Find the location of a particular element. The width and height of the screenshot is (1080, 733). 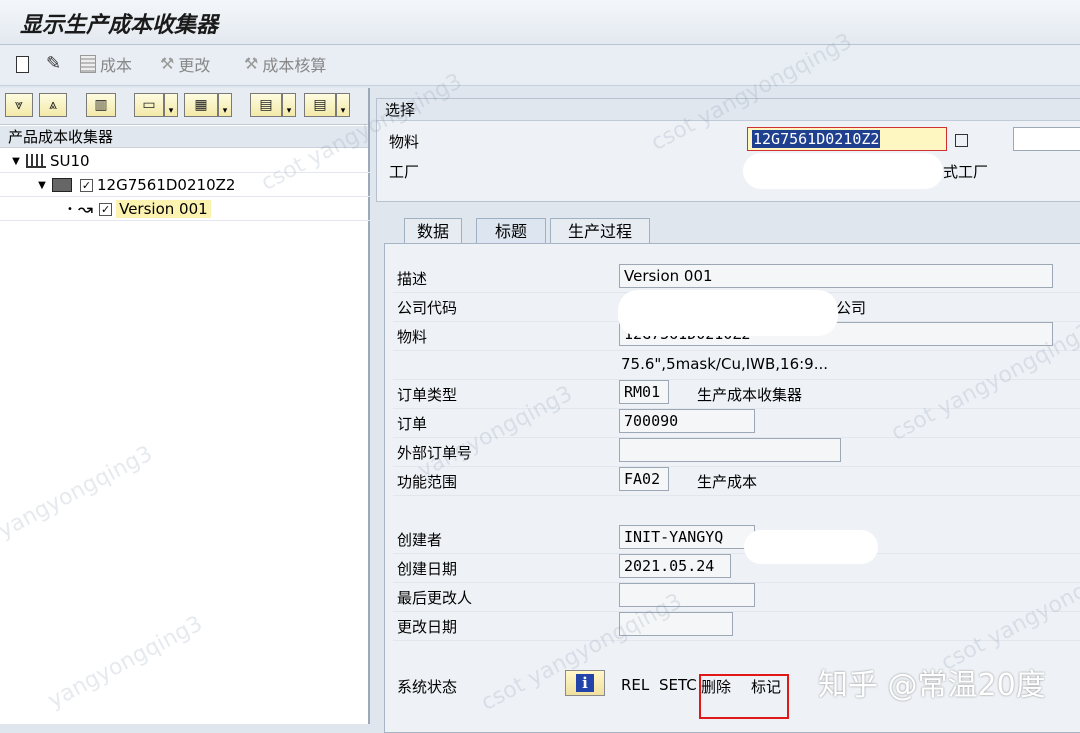

created-by-row: 创建者 INIT-YANGYQ is located at coordinates (736, 539).